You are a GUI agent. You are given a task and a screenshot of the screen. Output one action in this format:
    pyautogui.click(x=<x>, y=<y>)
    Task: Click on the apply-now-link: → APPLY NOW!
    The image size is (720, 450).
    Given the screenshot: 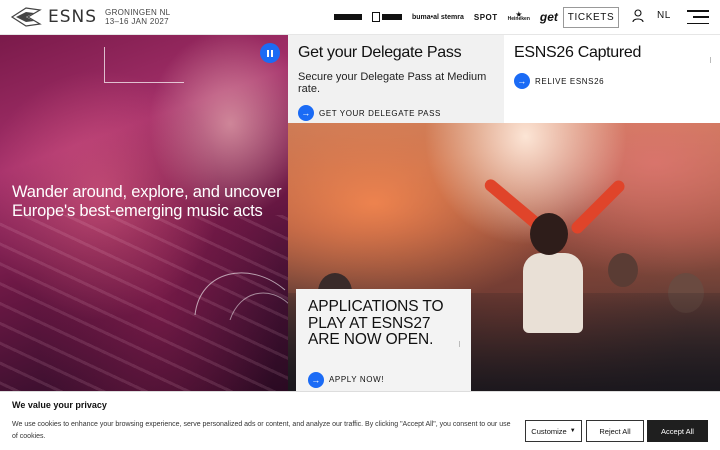 What is the action you would take?
    pyautogui.click(x=383, y=379)
    